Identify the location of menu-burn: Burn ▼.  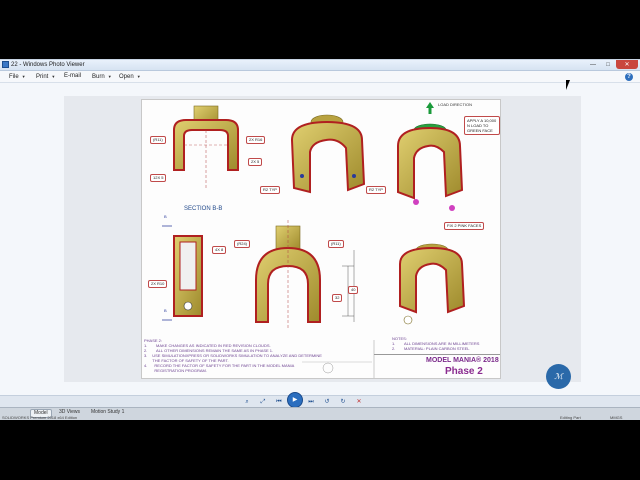
(102, 77).